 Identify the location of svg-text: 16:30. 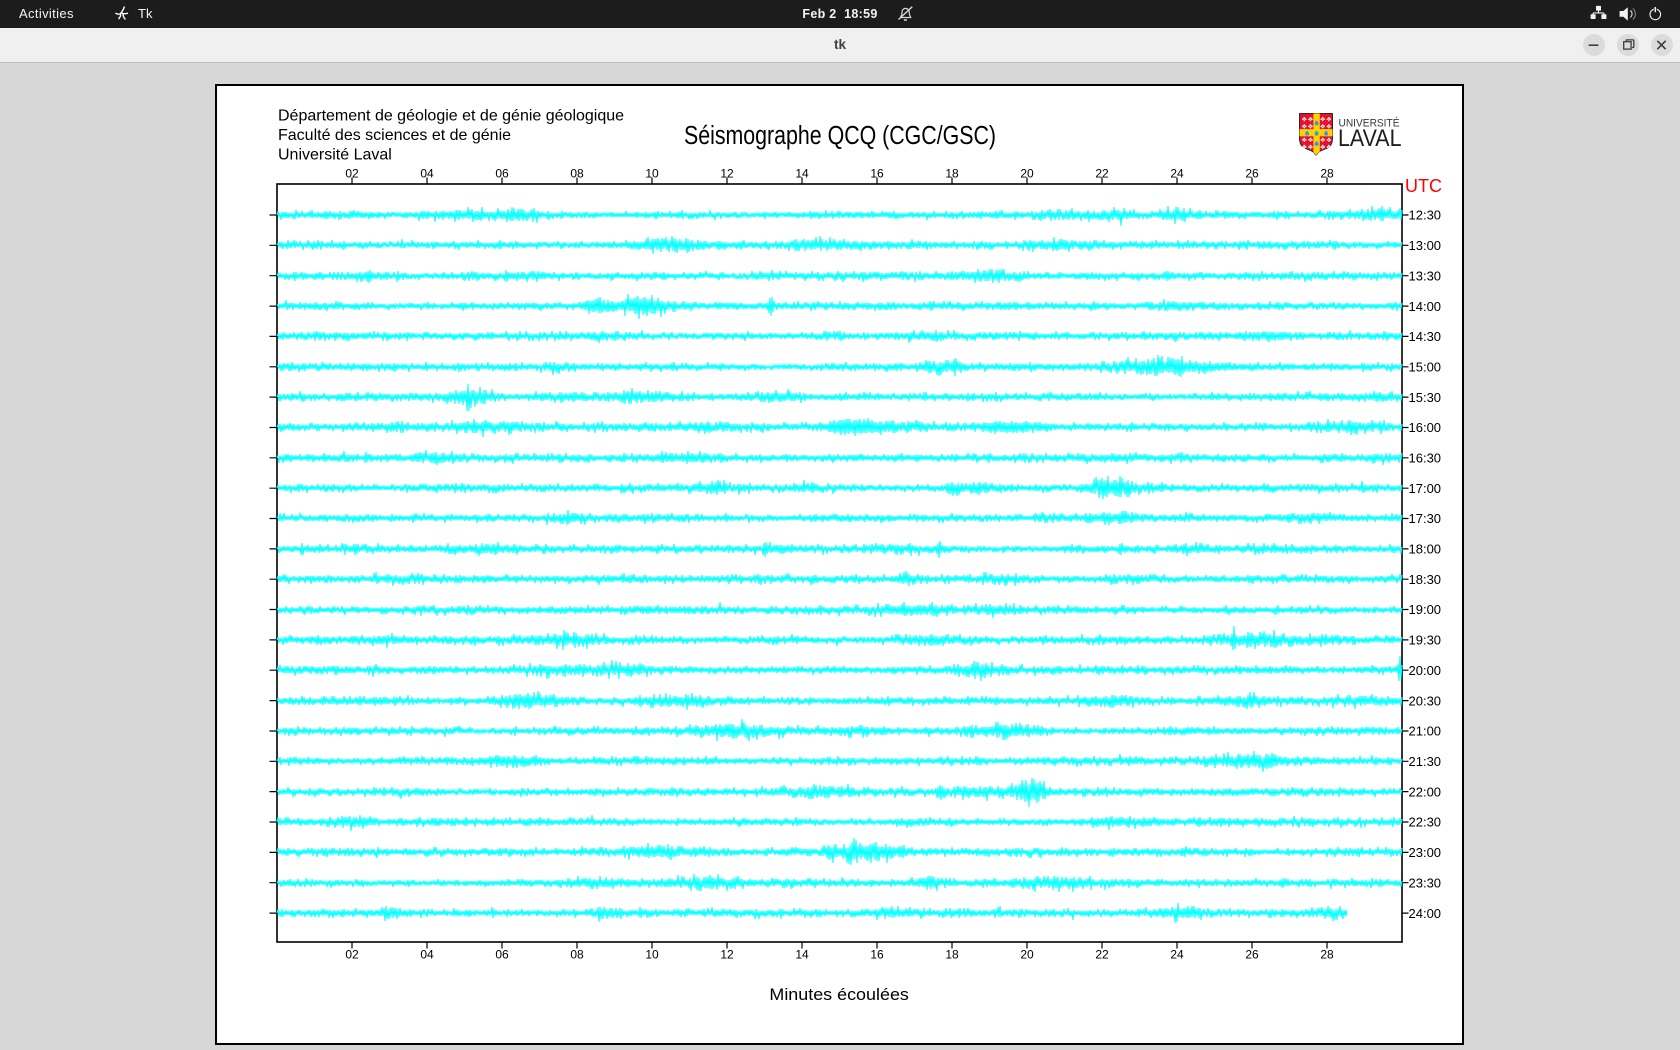
(1425, 458).